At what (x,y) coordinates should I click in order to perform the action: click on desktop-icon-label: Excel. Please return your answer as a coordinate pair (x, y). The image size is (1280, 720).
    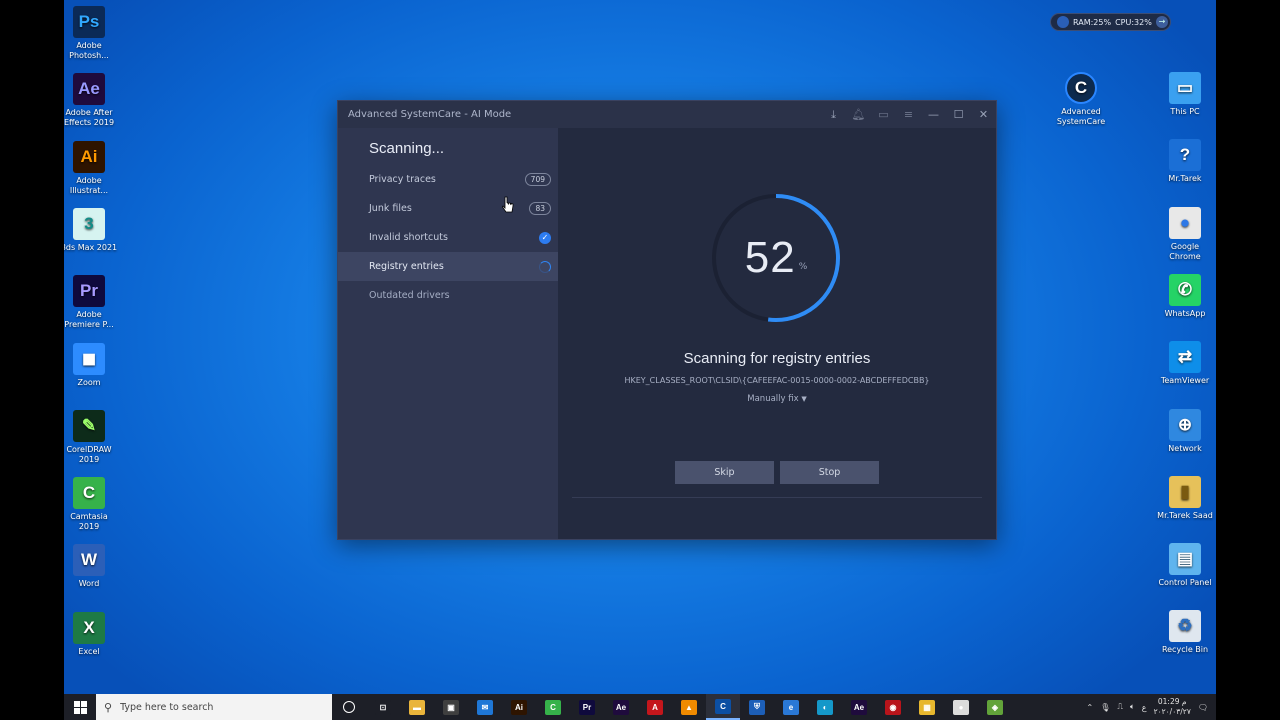
    Looking at the image, I should click on (89, 651).